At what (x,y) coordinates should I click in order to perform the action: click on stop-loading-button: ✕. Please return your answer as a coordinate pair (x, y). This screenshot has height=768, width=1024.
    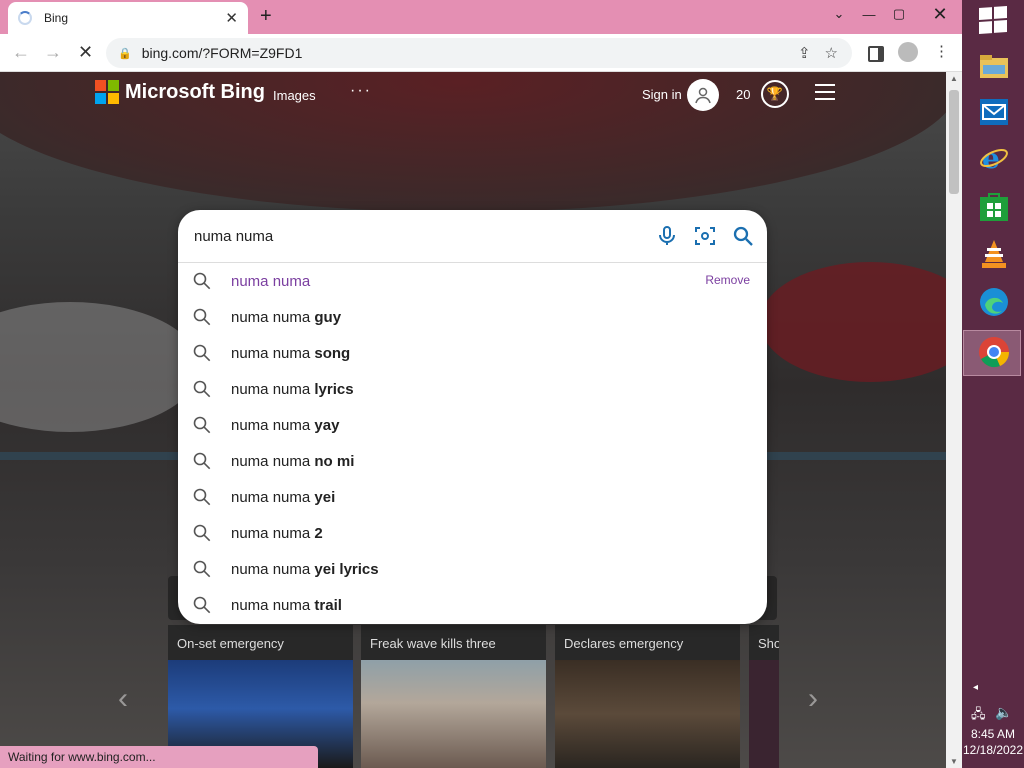
    Looking at the image, I should click on (85, 52).